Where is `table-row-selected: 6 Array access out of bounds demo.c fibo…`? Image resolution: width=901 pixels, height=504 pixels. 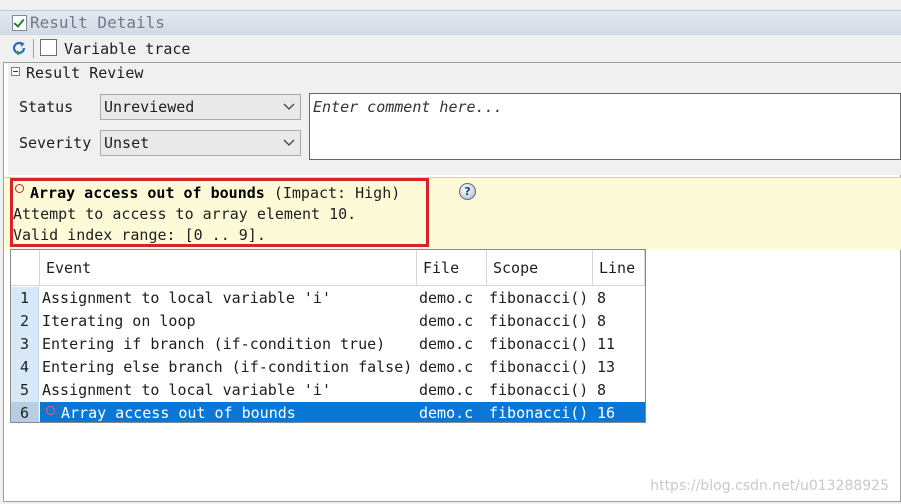
table-row-selected: 6 Array access out of bounds demo.c fibo… is located at coordinates (328, 412).